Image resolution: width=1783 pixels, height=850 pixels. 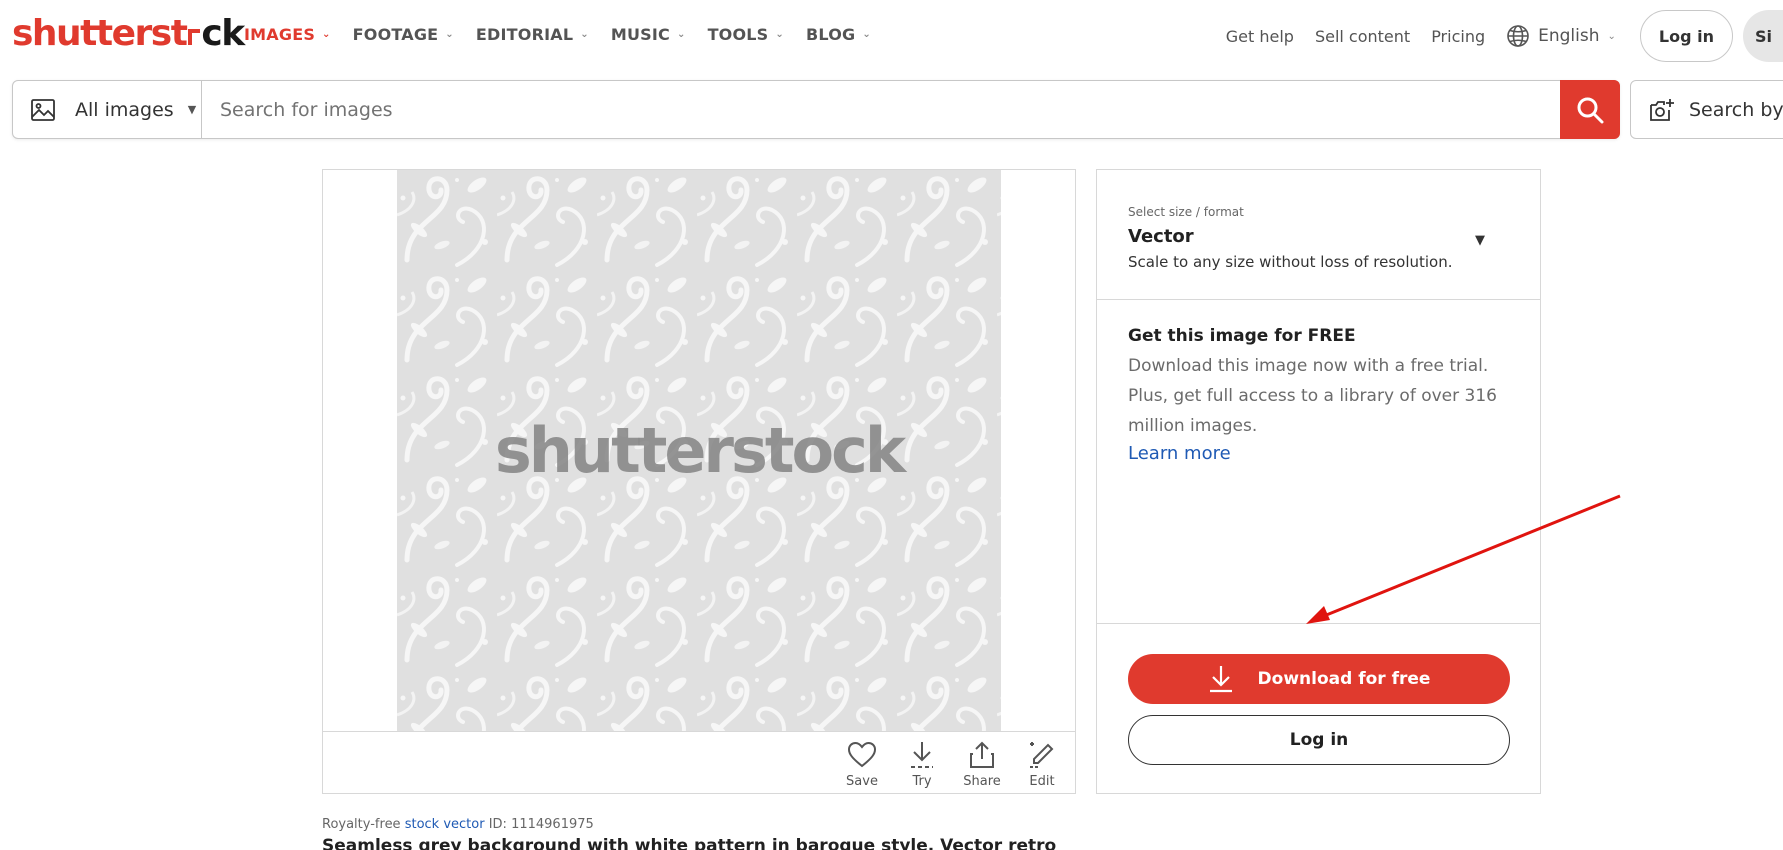 I want to click on search-by-image-button: Search by i, so click(x=1706, y=109).